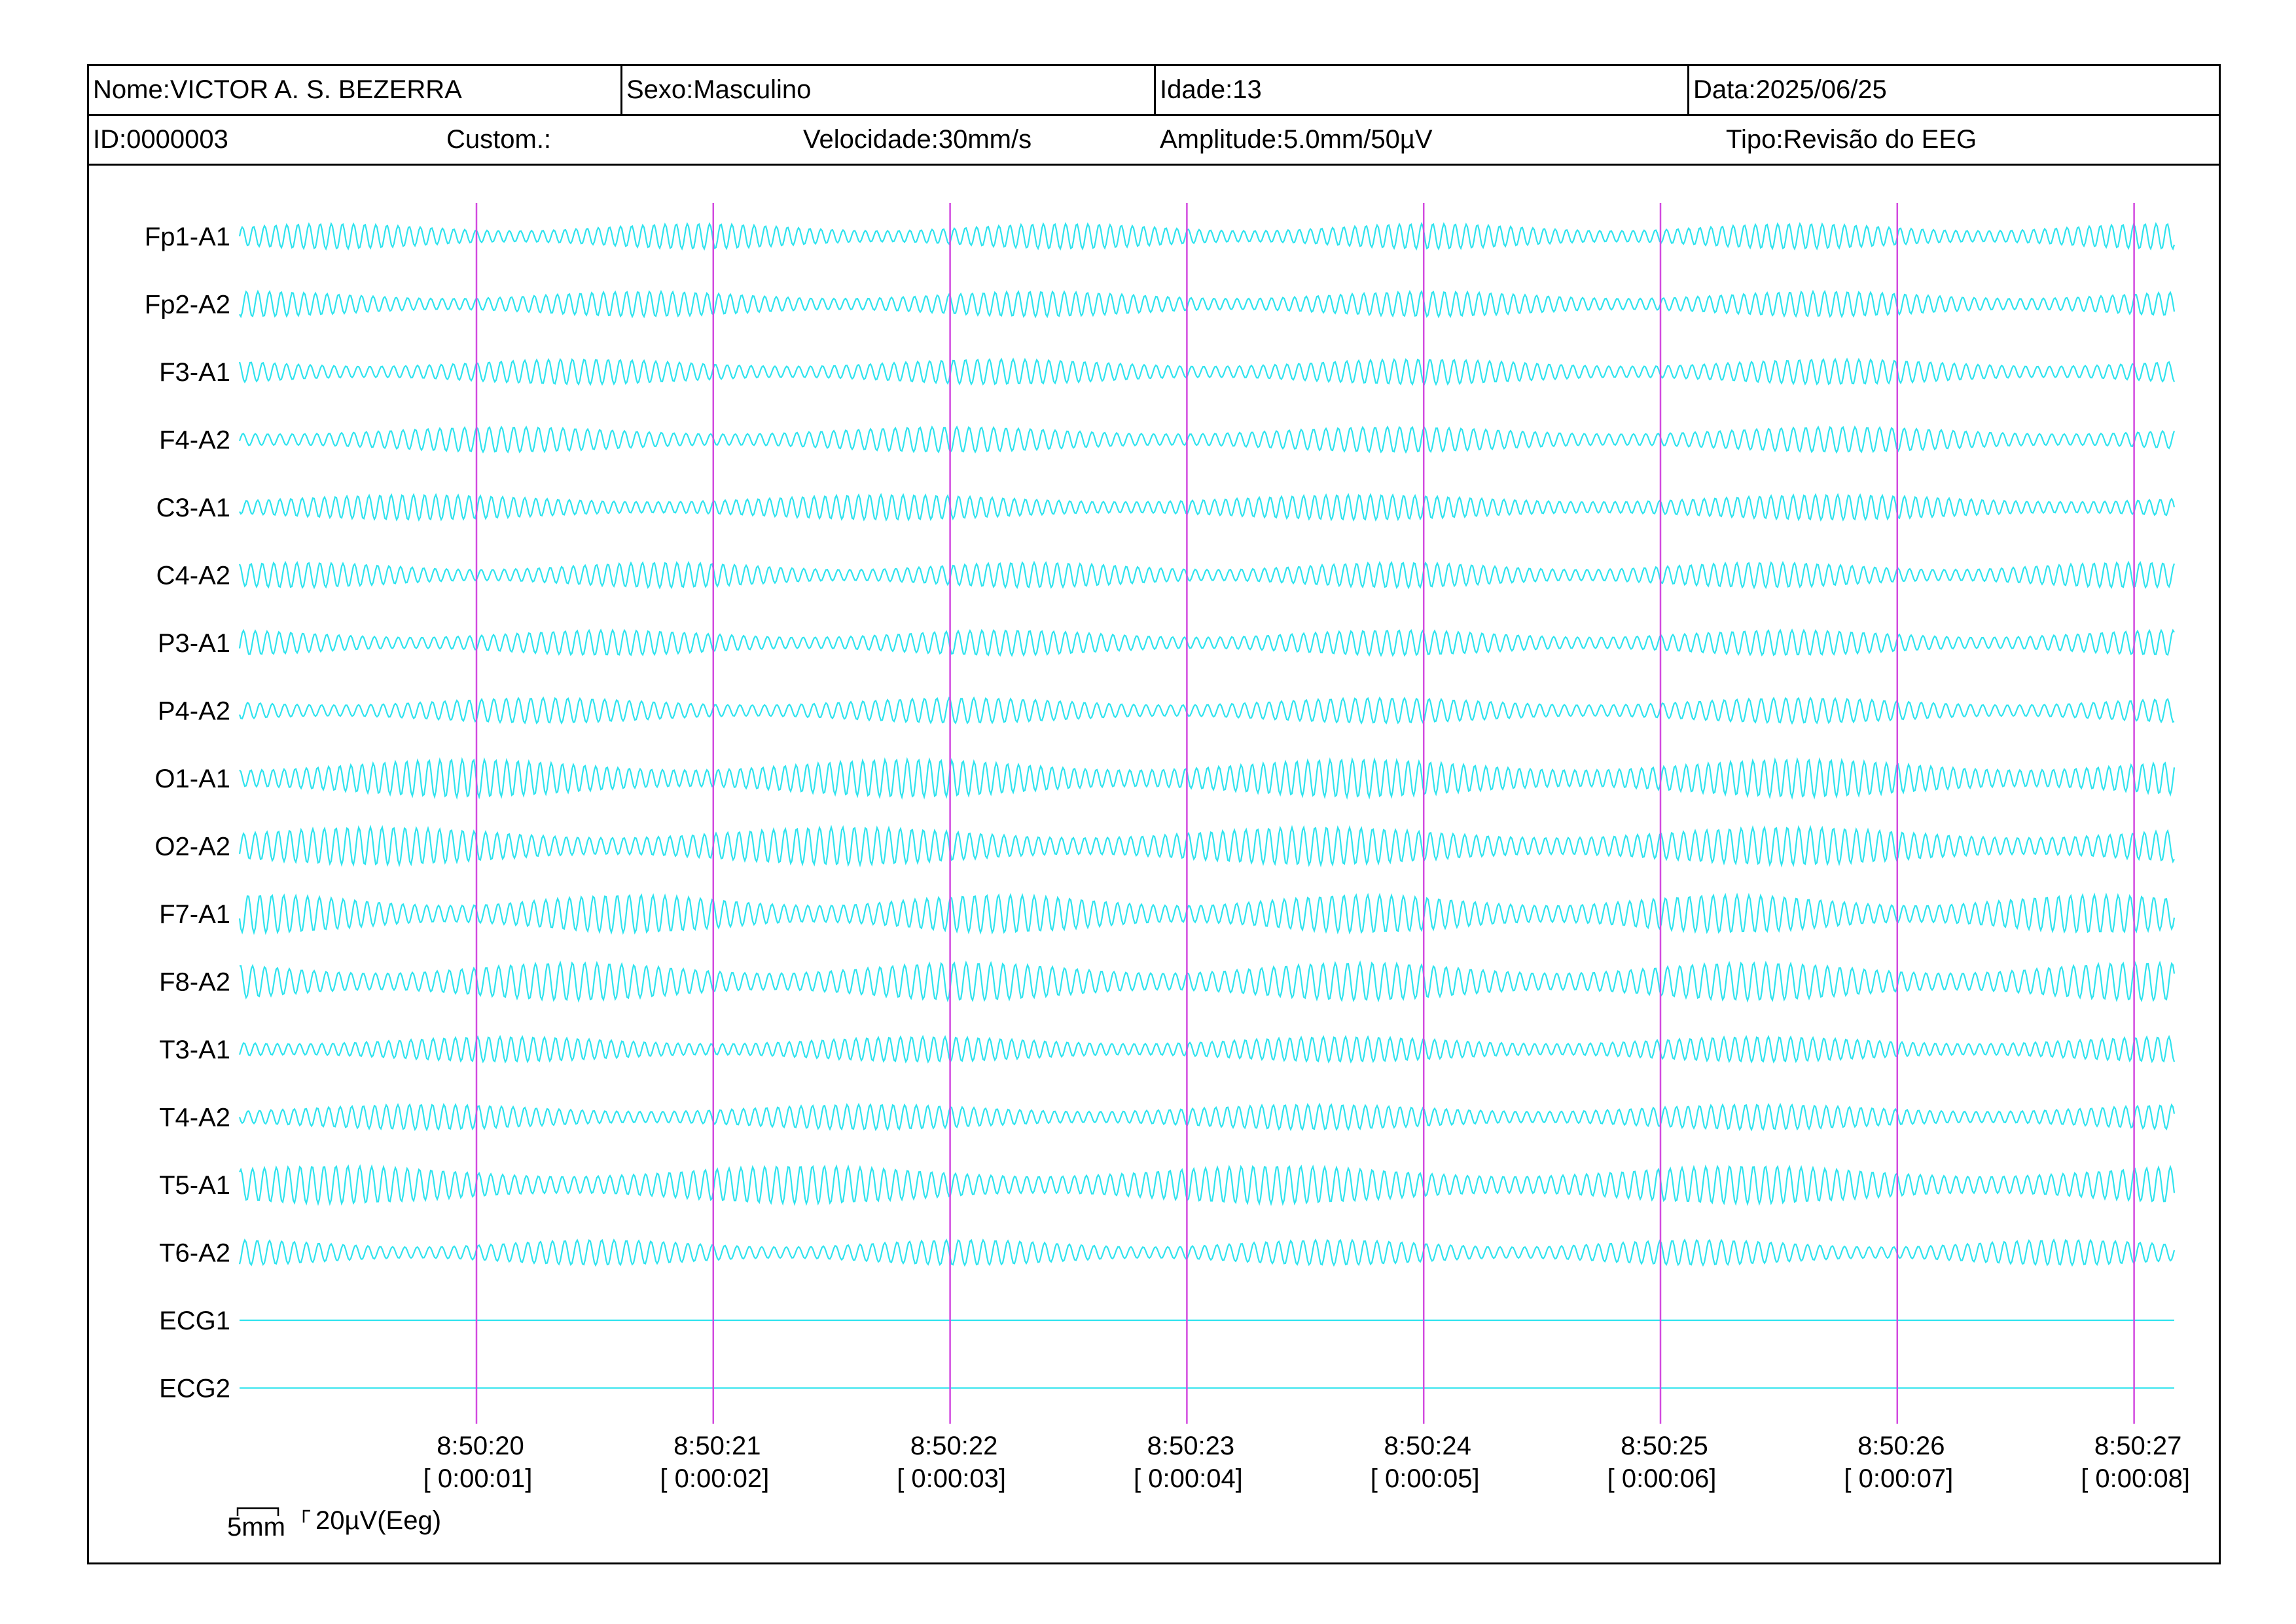 The width and height of the screenshot is (2296, 1624). Describe the element at coordinates (187, 237) in the screenshot. I see `channel-label: Fp1-A1` at that location.